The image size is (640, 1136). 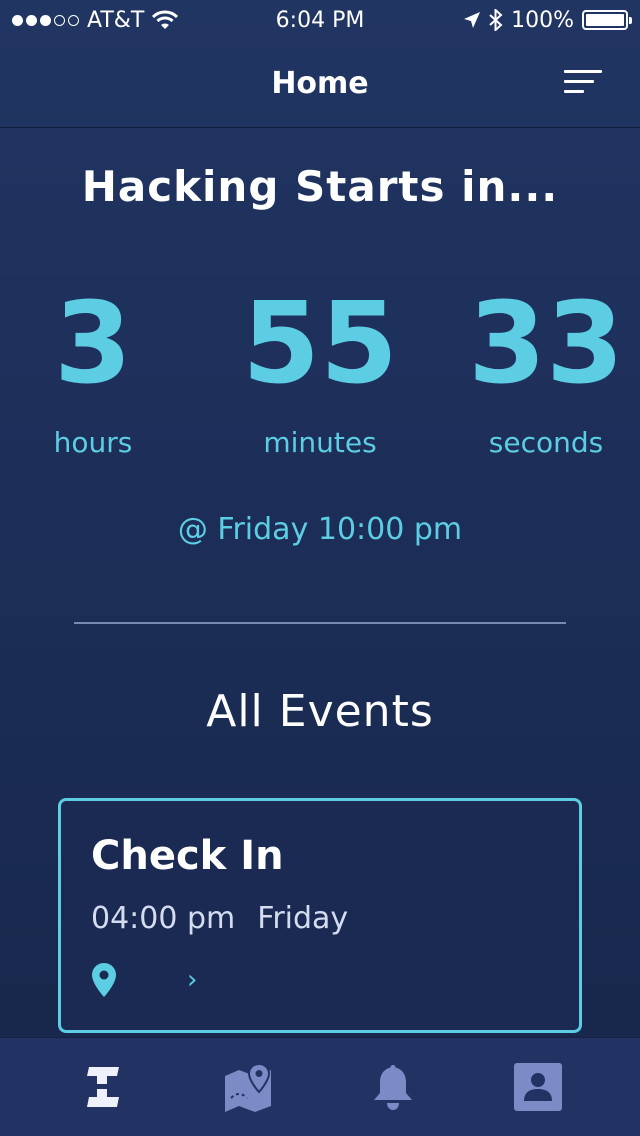 I want to click on countdown-minutes: 55 minutes, so click(x=320, y=373).